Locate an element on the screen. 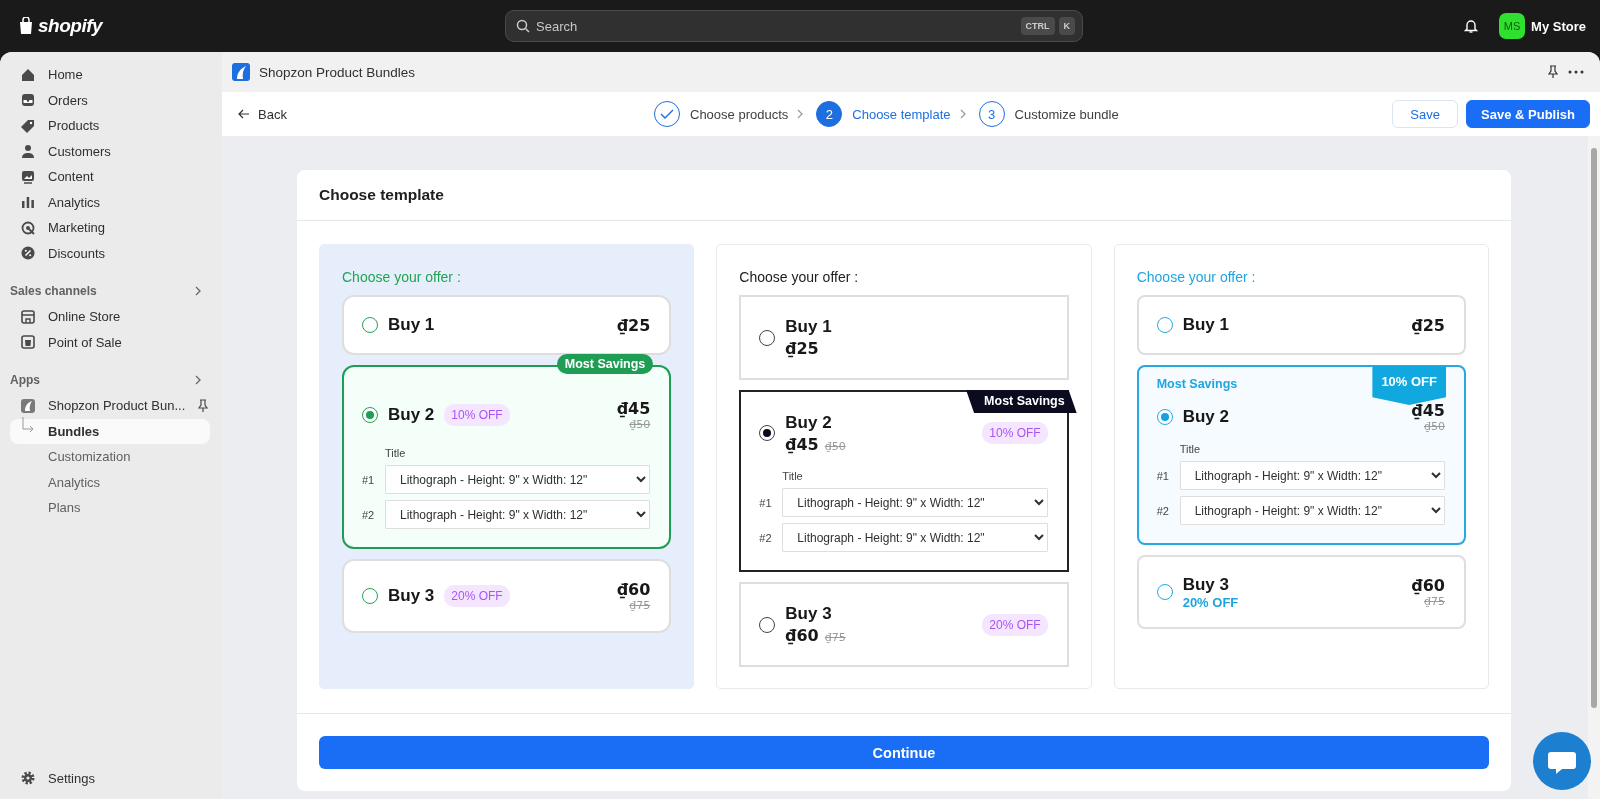 This screenshot has width=1600, height=799. step: Choose products is located at coordinates (721, 114).